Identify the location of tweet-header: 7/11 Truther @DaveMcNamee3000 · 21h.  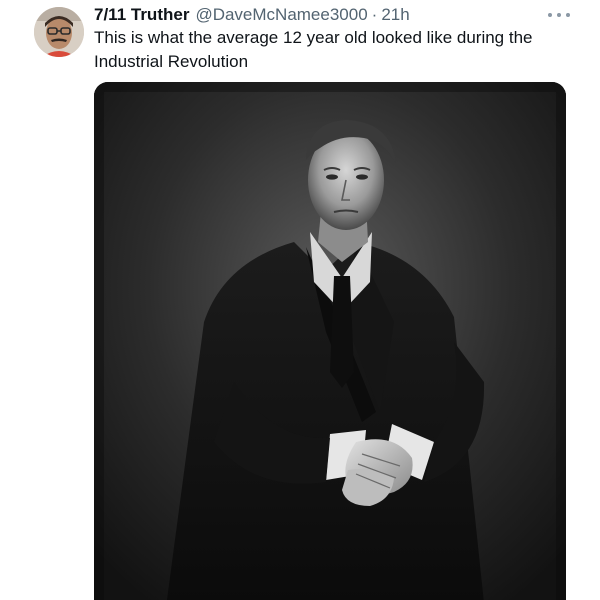
(252, 15).